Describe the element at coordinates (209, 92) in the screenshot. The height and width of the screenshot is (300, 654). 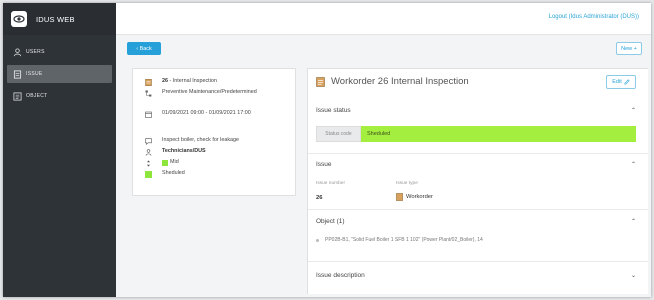
I see `summary-type: Preventive Maintenance/Predetermined` at that location.